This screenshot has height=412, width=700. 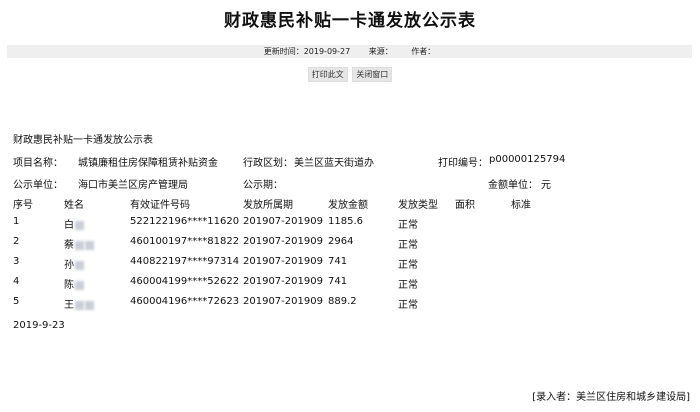 What do you see at coordinates (185, 281) in the screenshot?
I see `table-cell: 460004199****52622` at bounding box center [185, 281].